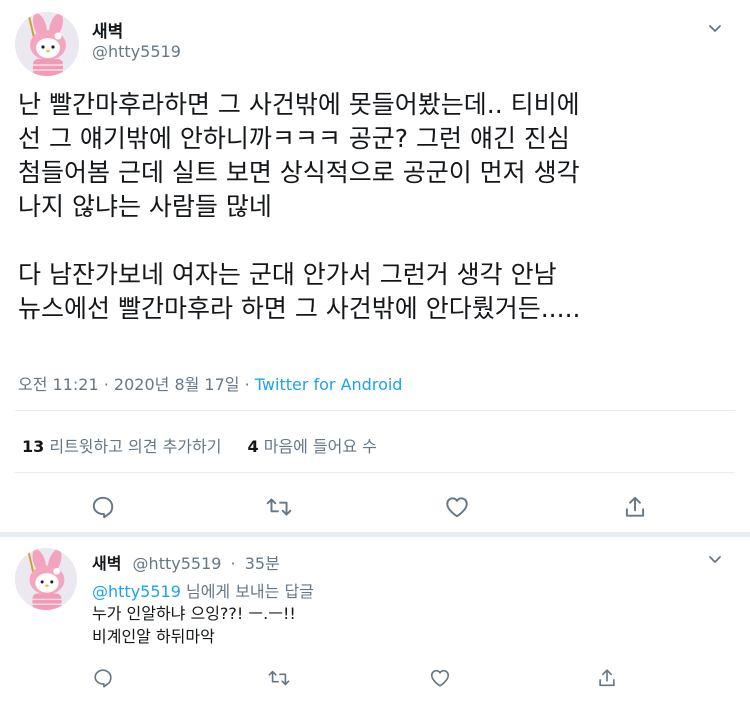 The image size is (750, 708). I want to click on tweet-date: 2020년 8월 17일, so click(177, 384).